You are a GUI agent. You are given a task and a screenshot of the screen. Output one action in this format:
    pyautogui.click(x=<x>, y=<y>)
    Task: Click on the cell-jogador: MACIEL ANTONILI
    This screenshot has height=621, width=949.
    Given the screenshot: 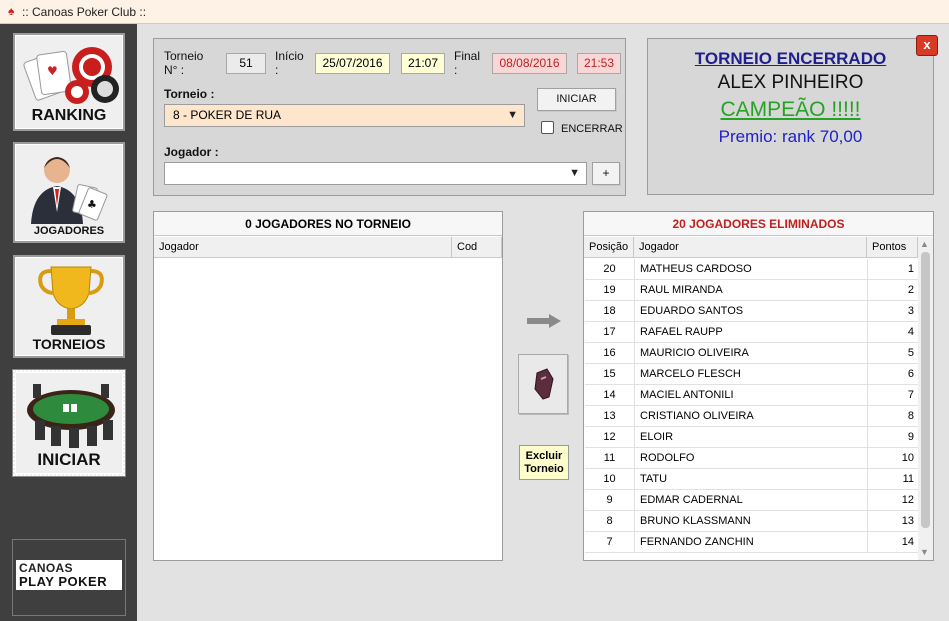 What is the action you would take?
    pyautogui.click(x=751, y=395)
    